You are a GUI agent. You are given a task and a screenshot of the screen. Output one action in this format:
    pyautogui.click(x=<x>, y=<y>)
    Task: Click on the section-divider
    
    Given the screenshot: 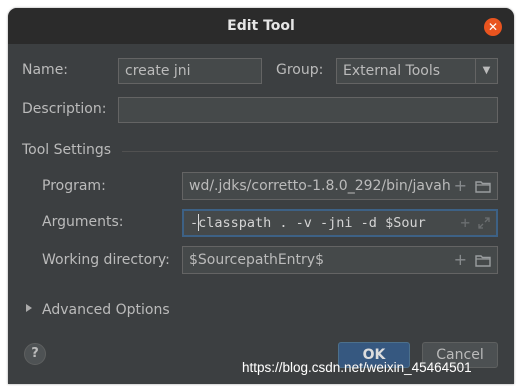 What is the action you would take?
    pyautogui.click(x=310, y=151)
    